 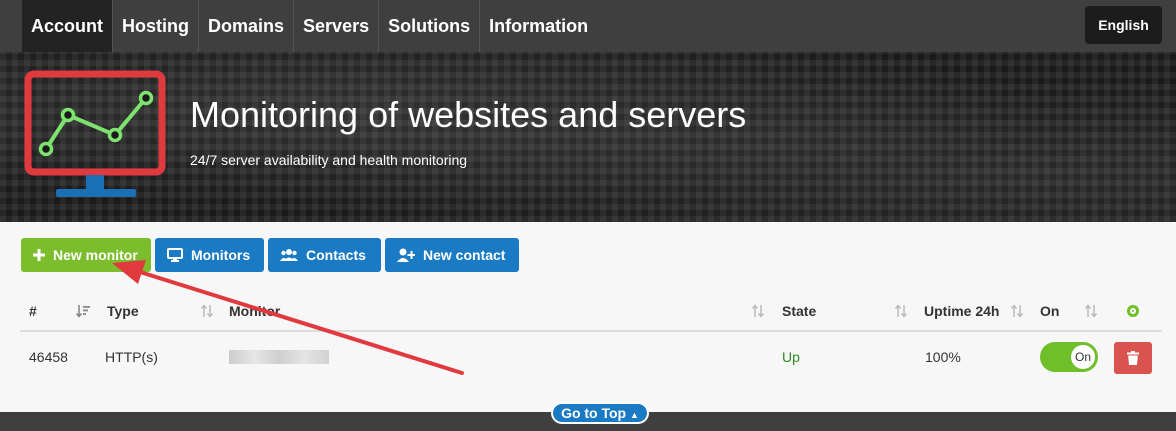 What do you see at coordinates (1123, 25) in the screenshot?
I see `language-button: English` at bounding box center [1123, 25].